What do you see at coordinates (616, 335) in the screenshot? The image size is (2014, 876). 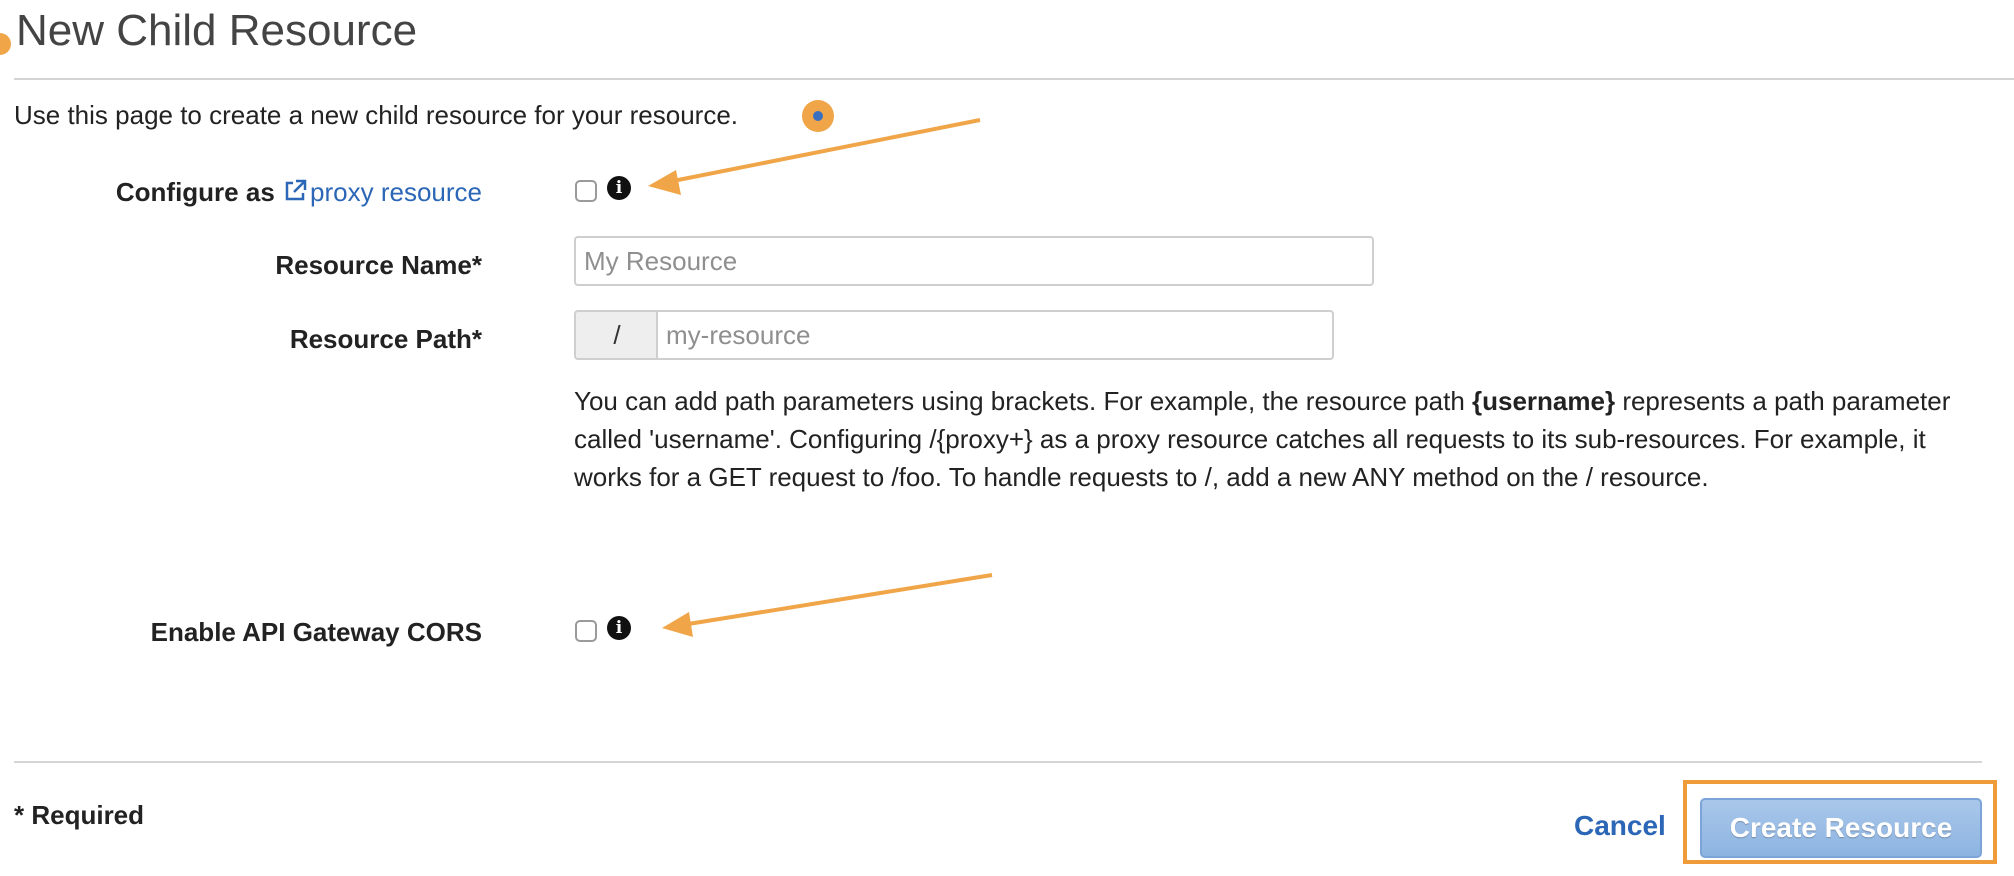 I see `resource-path-prefix: /` at bounding box center [616, 335].